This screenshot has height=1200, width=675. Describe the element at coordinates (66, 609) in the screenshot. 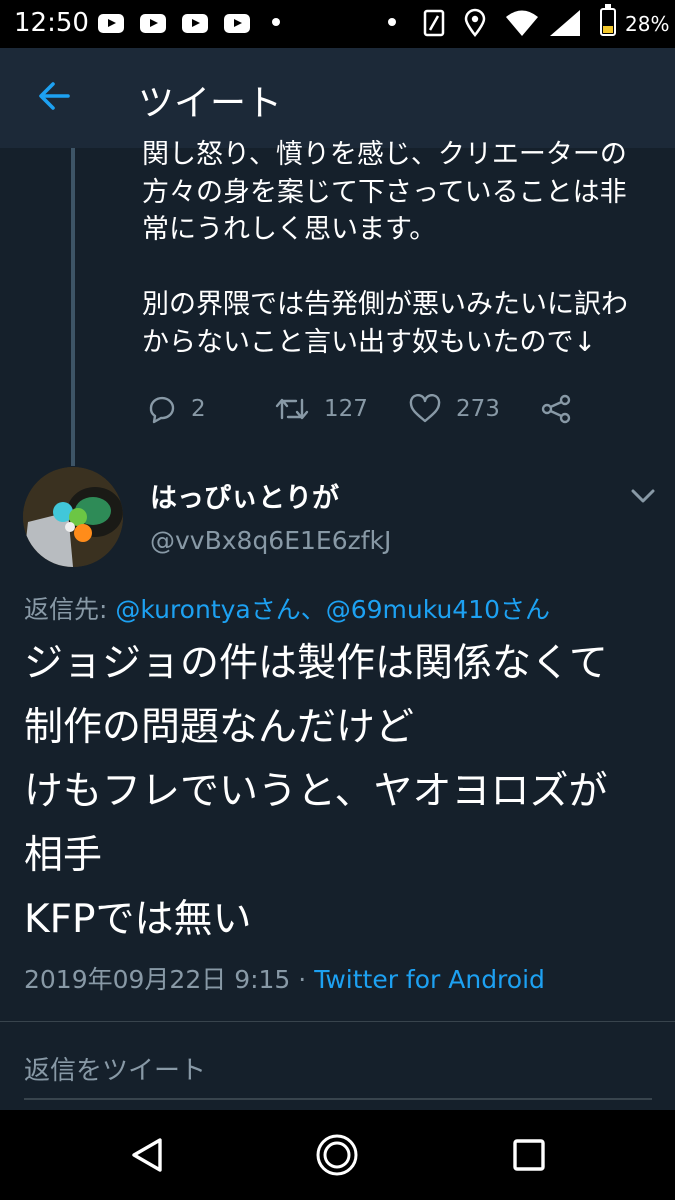

I see `reply-to-label: 返信先:` at that location.